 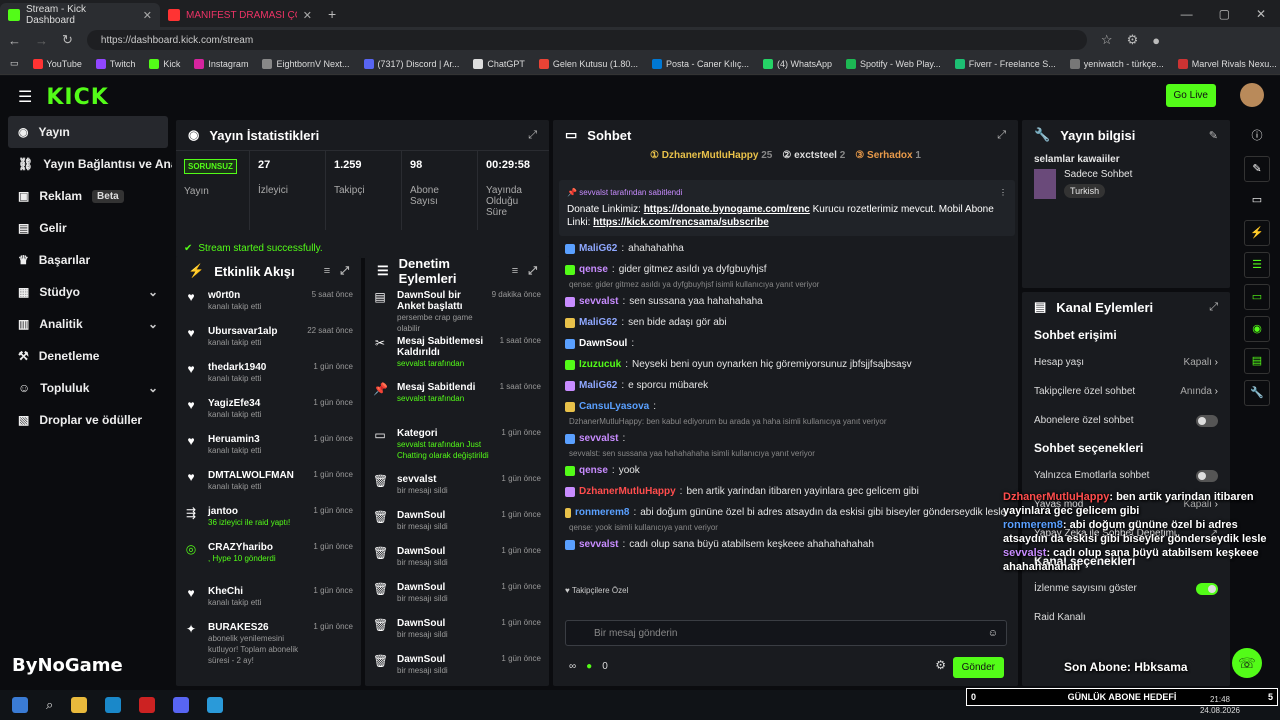 I want to click on more-icon: ⋮, so click(x=1003, y=192).